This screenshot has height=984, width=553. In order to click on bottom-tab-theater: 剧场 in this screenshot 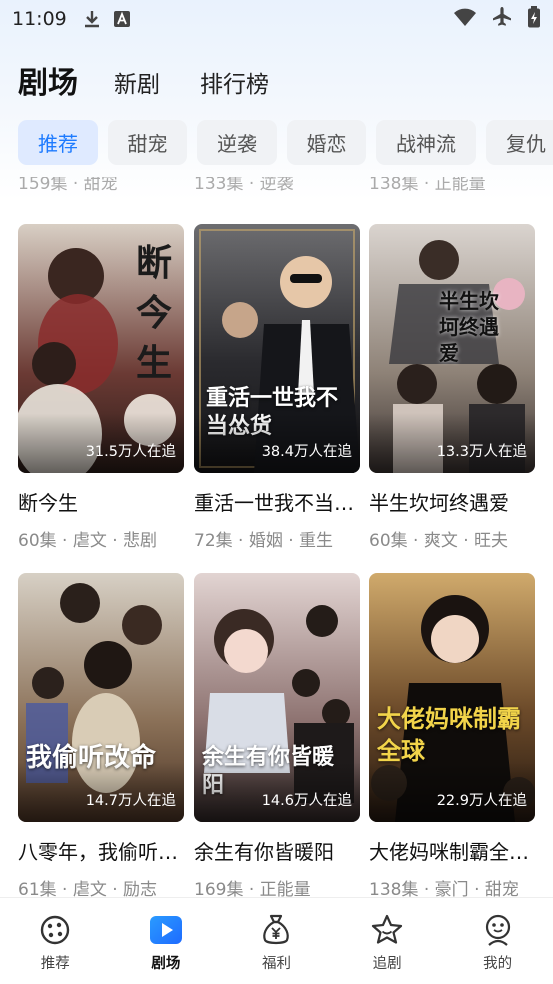, I will do `click(166, 941)`.